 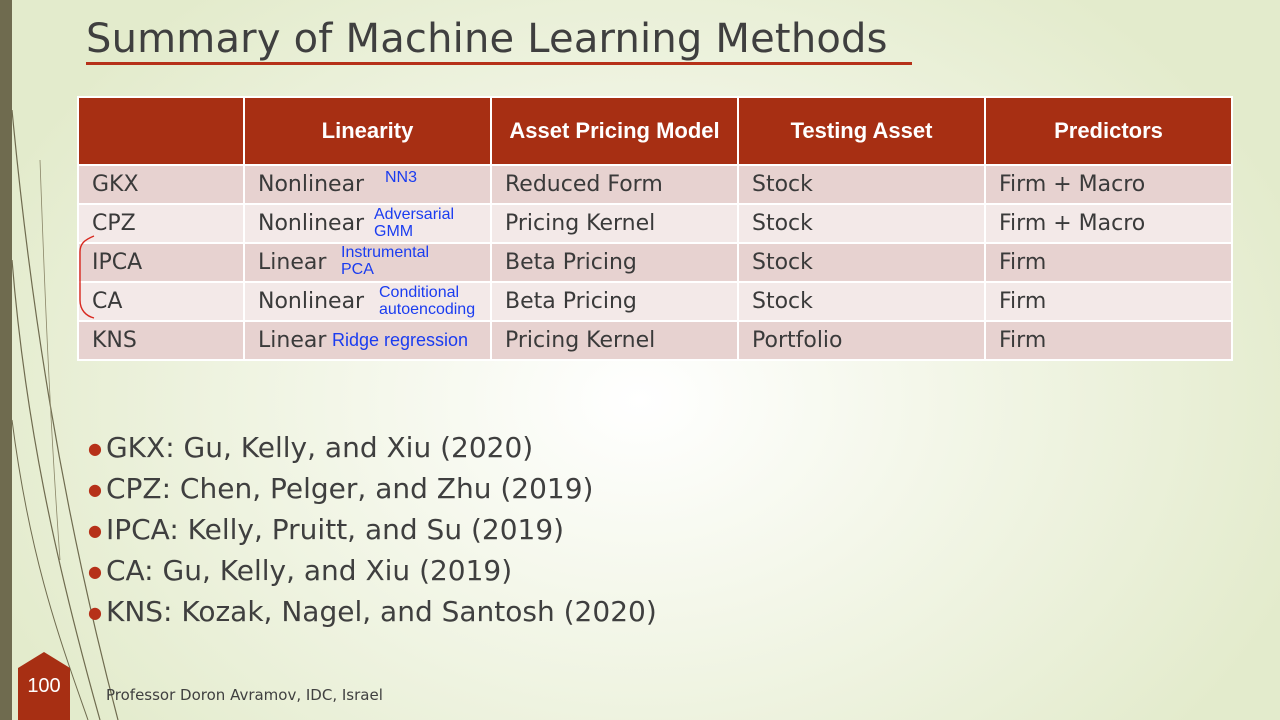 I want to click on method-annotation: Instrumental PCA, so click(x=385, y=261).